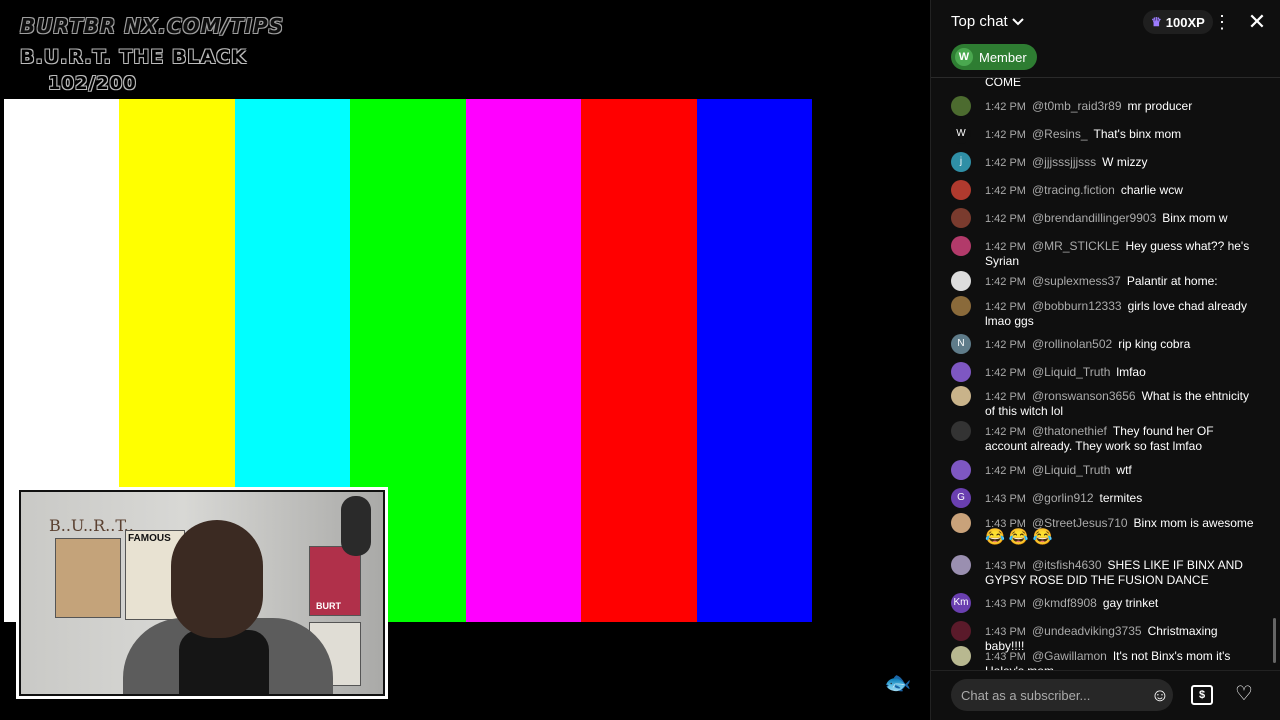 Image resolution: width=1280 pixels, height=720 pixels. I want to click on fish-icon: 🐟, so click(898, 682).